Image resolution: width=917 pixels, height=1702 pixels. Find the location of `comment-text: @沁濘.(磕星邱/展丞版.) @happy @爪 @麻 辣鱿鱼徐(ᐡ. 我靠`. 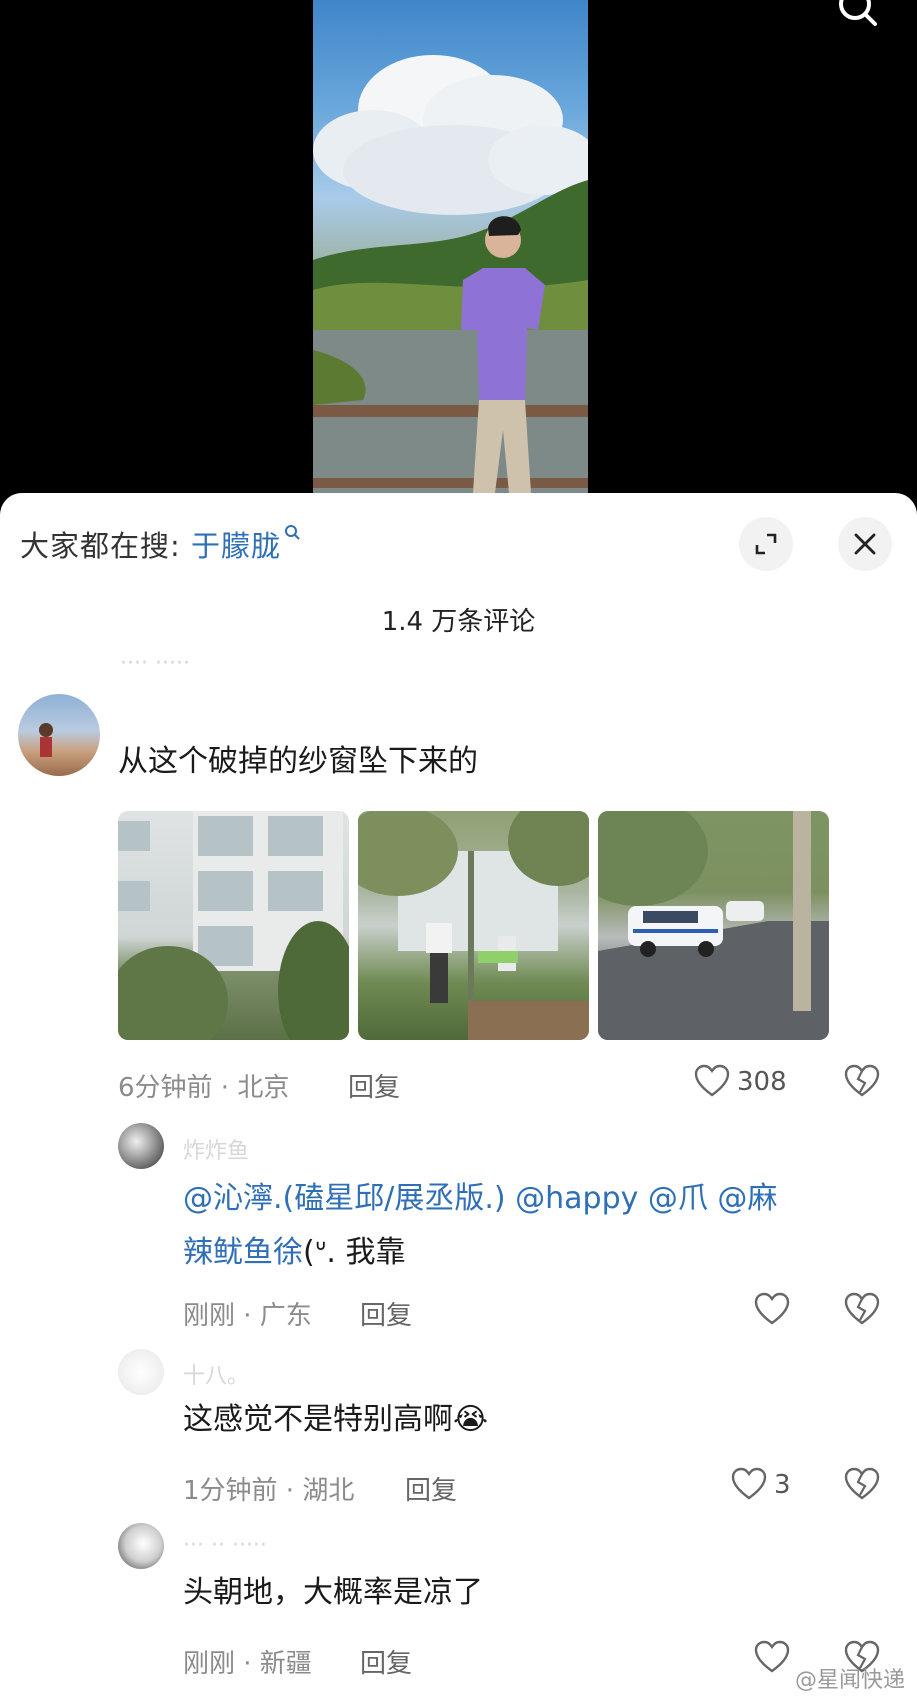

comment-text: @沁濘.(磕星邱/展丞版.) @happy @爪 @麻 辣鱿鱼徐(ᐡ. 我靠 is located at coordinates (533, 1226).